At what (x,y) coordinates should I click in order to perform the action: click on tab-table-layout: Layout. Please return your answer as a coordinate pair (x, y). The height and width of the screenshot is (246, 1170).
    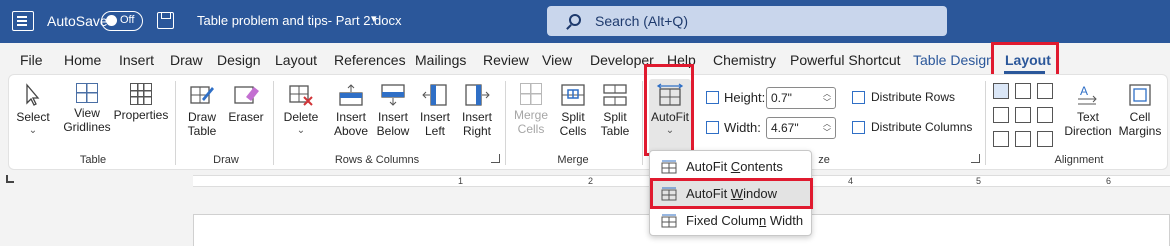
    Looking at the image, I should click on (1028, 60).